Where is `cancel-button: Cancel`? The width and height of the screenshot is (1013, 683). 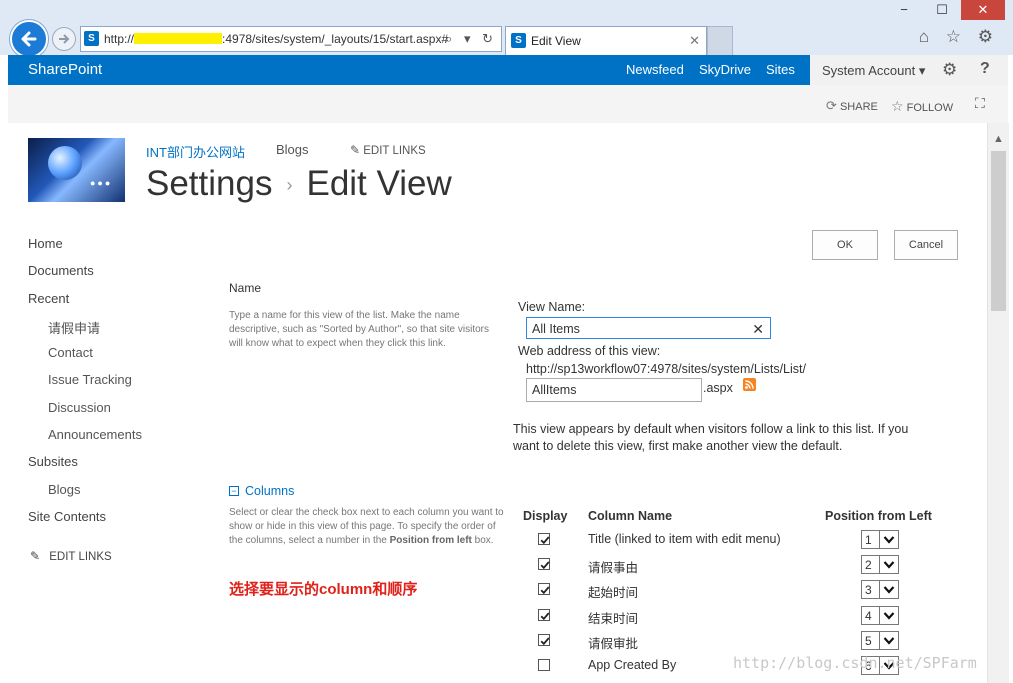 cancel-button: Cancel is located at coordinates (926, 245).